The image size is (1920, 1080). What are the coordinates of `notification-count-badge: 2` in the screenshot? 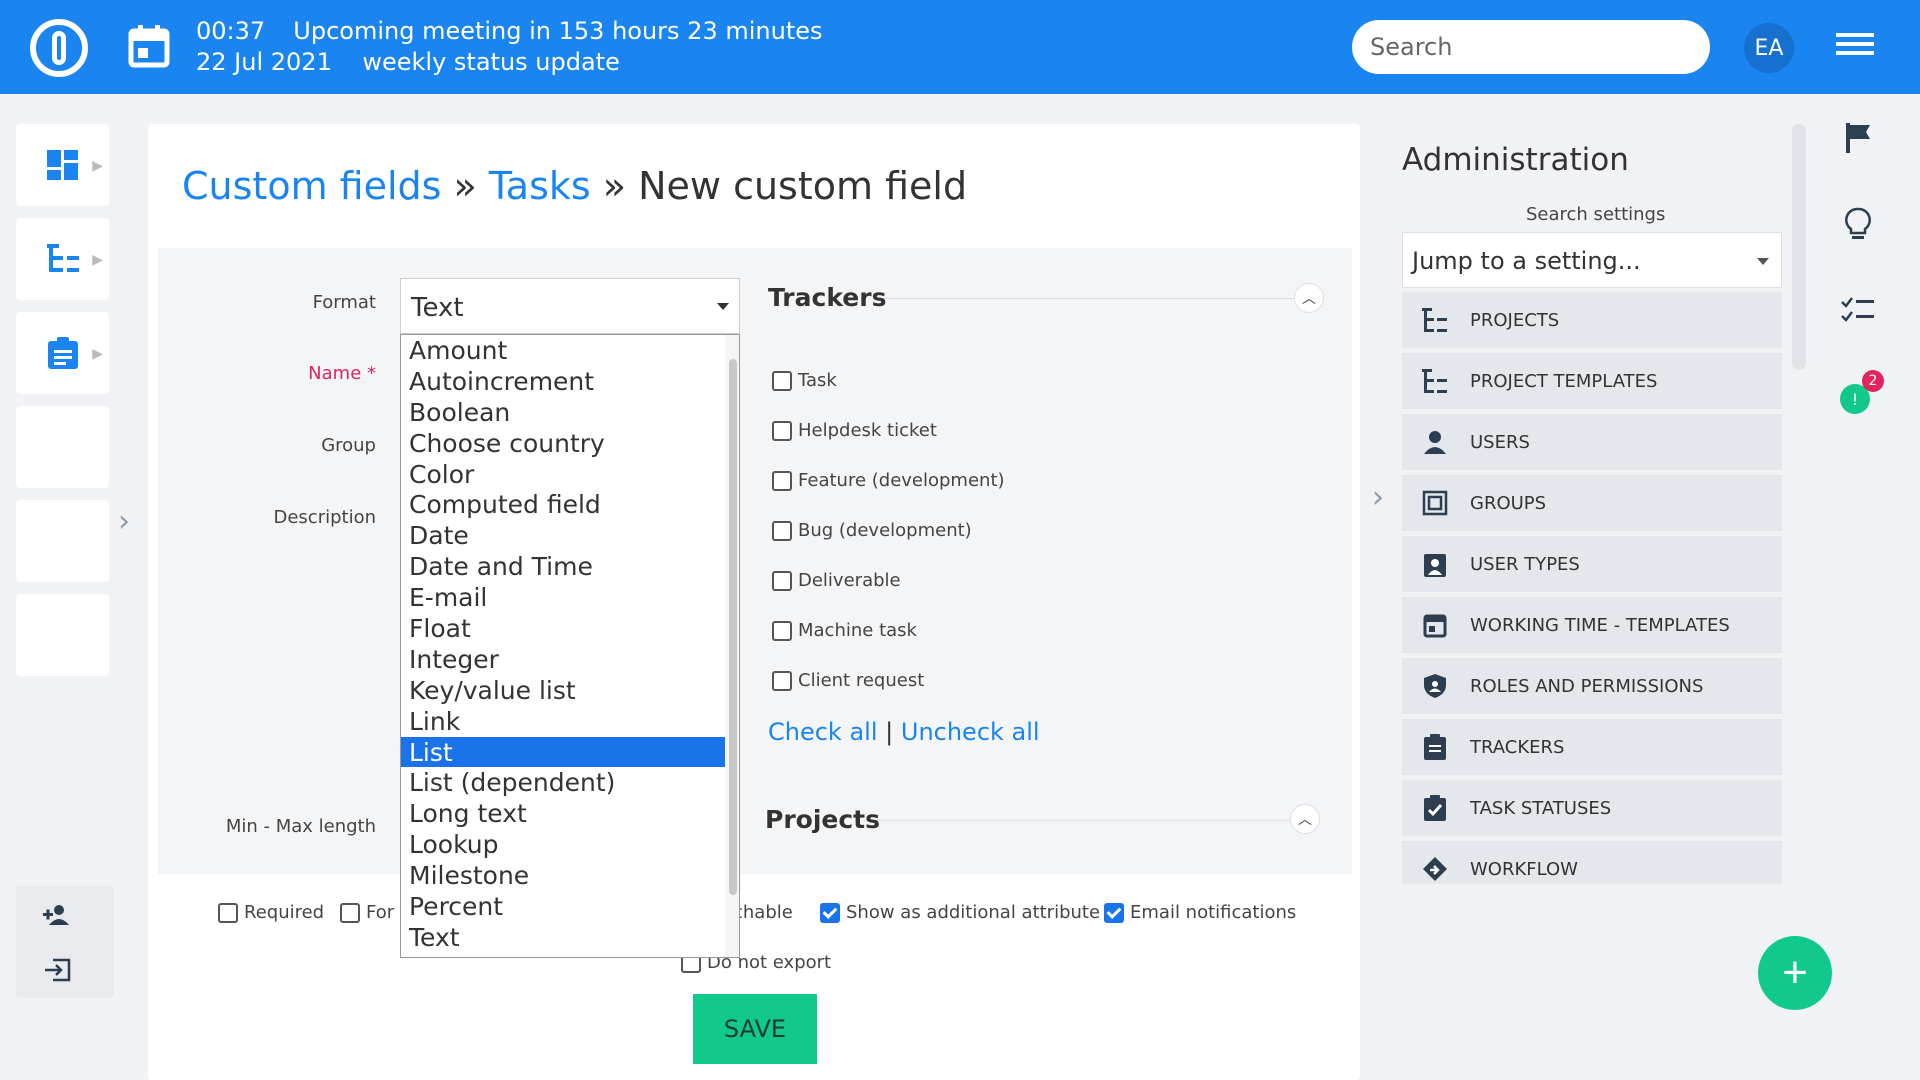 It's located at (1873, 381).